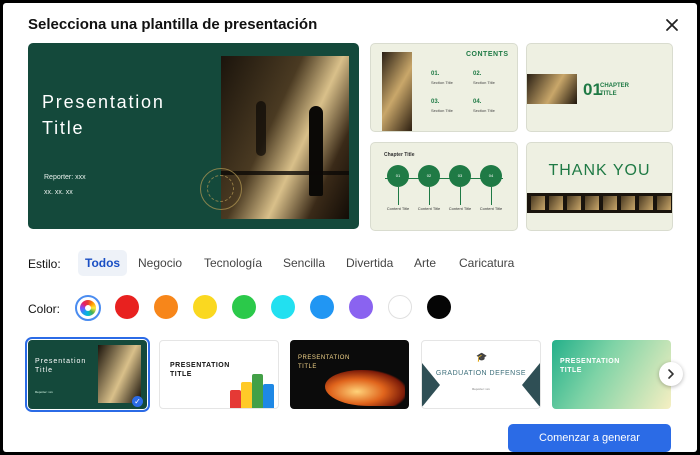 Image resolution: width=700 pixels, height=455 pixels. Describe the element at coordinates (615, 90) in the screenshot. I see `chapter-title: CHAPTER TITLE` at that location.